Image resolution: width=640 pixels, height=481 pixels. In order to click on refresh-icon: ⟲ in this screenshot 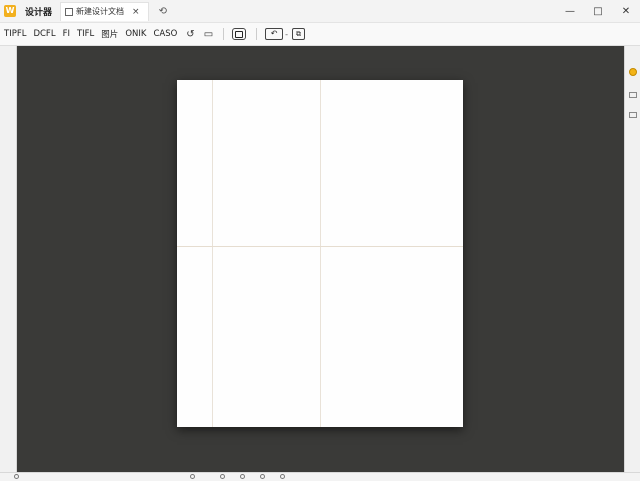, I will do `click(163, 11)`.